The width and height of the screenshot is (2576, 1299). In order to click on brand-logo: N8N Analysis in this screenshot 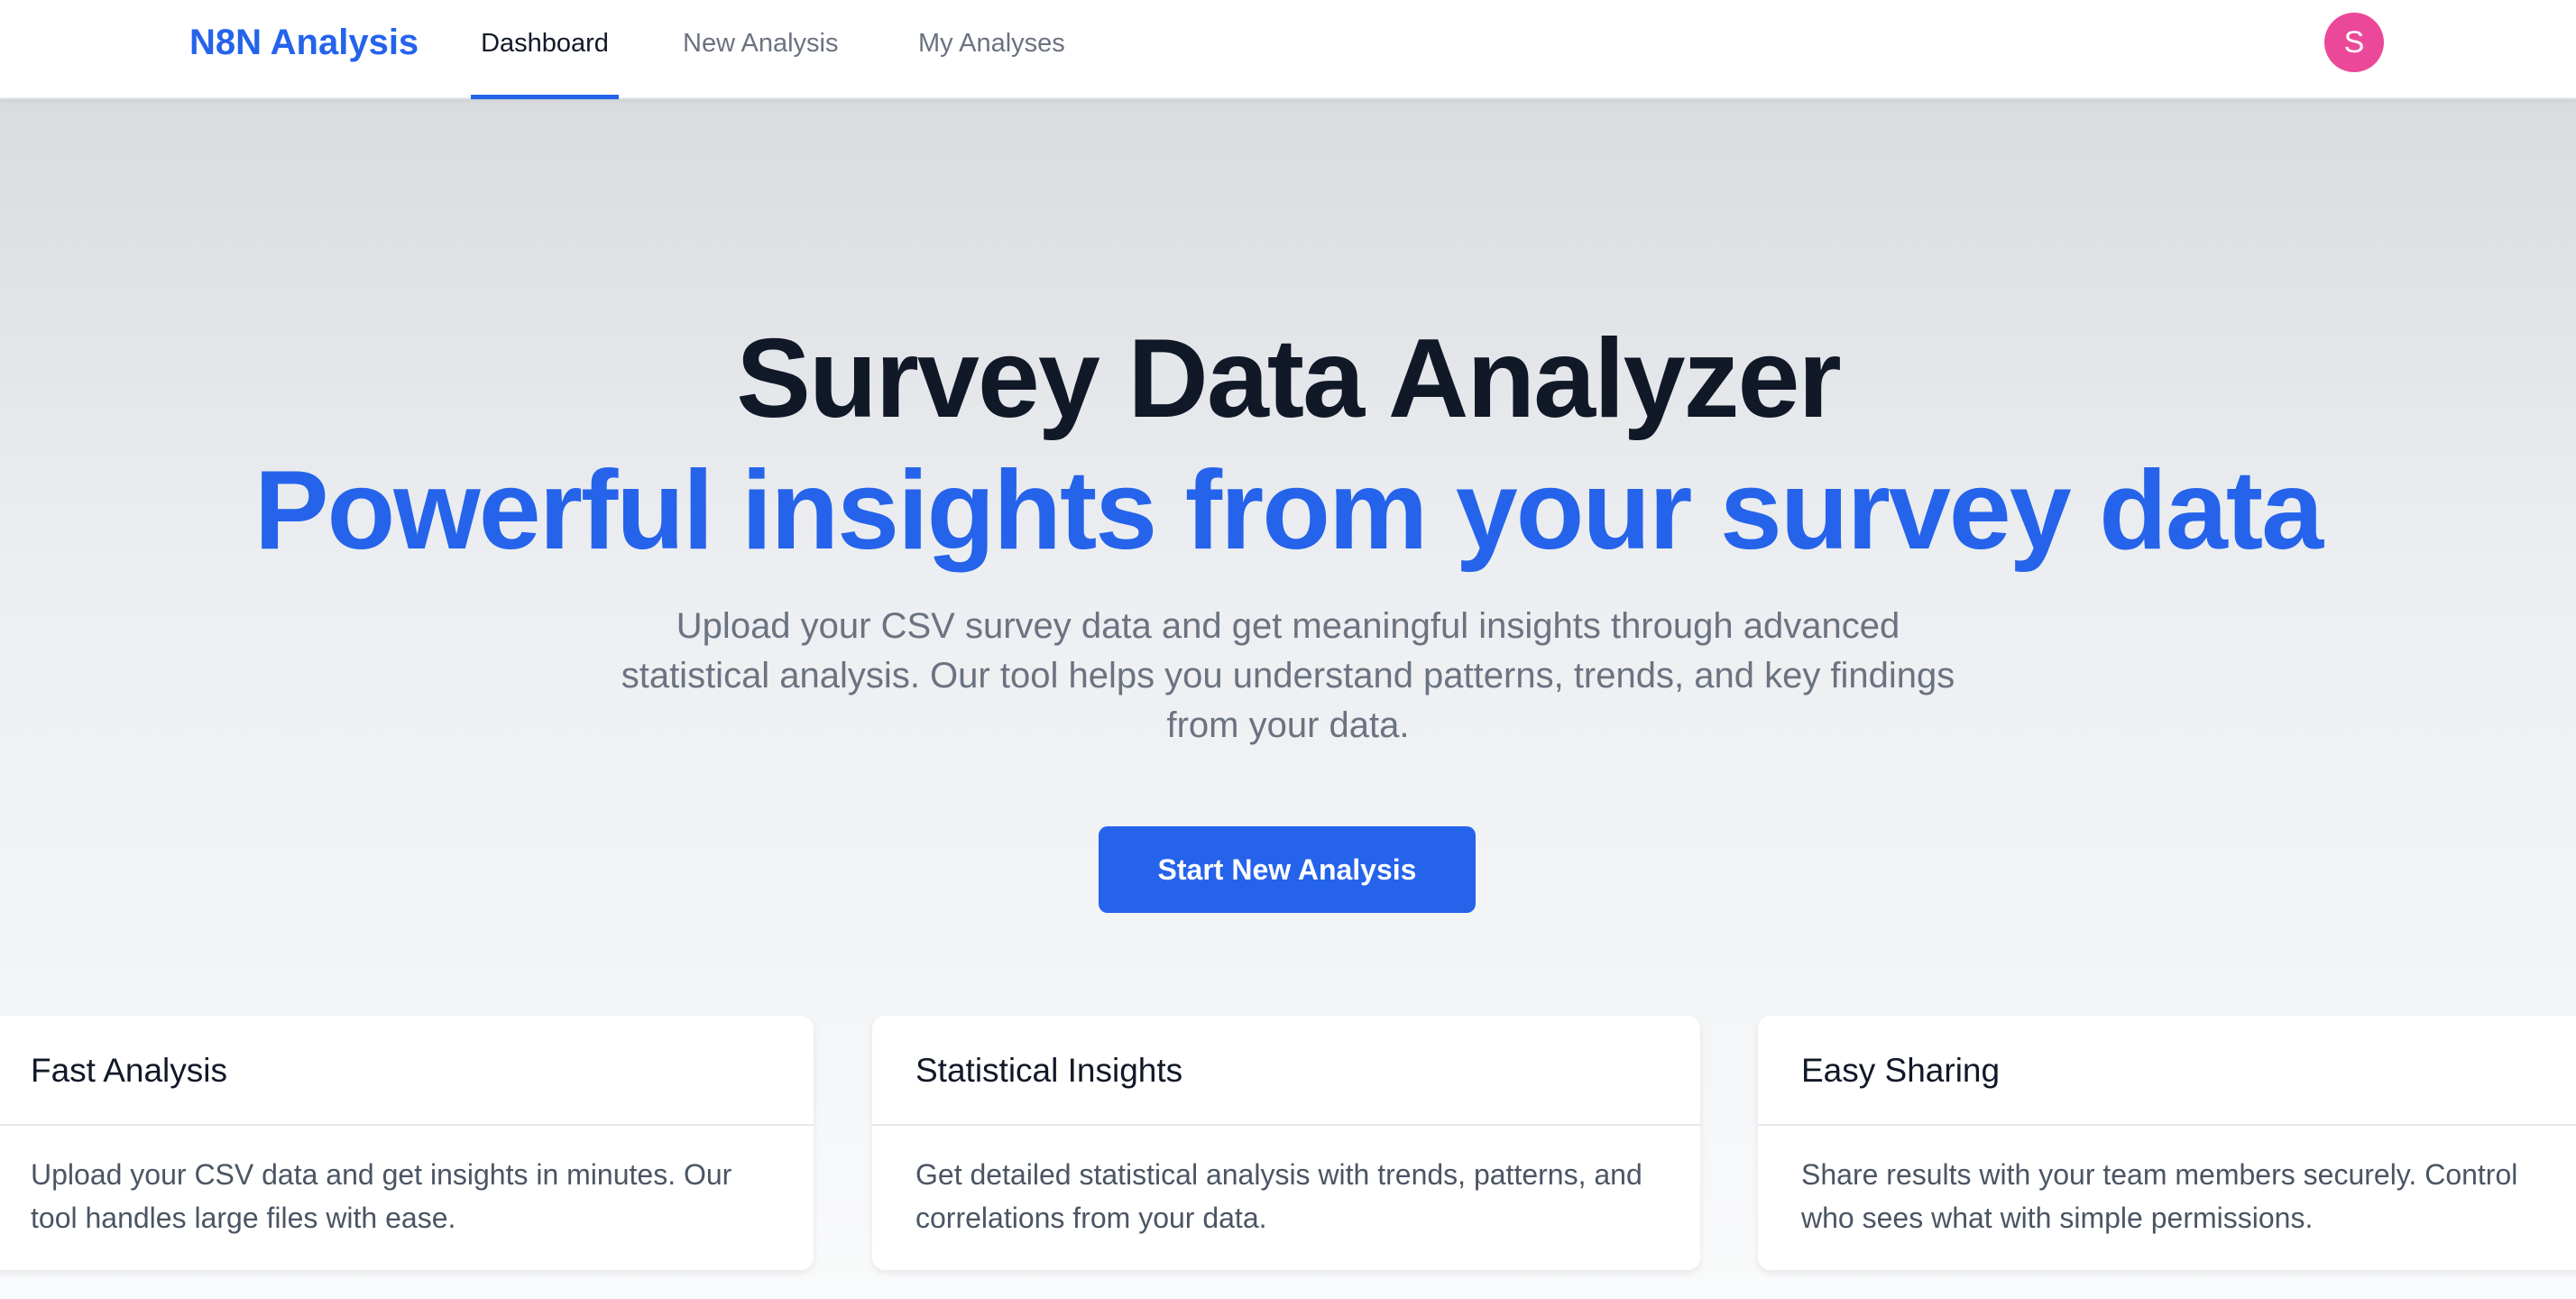, I will do `click(304, 42)`.